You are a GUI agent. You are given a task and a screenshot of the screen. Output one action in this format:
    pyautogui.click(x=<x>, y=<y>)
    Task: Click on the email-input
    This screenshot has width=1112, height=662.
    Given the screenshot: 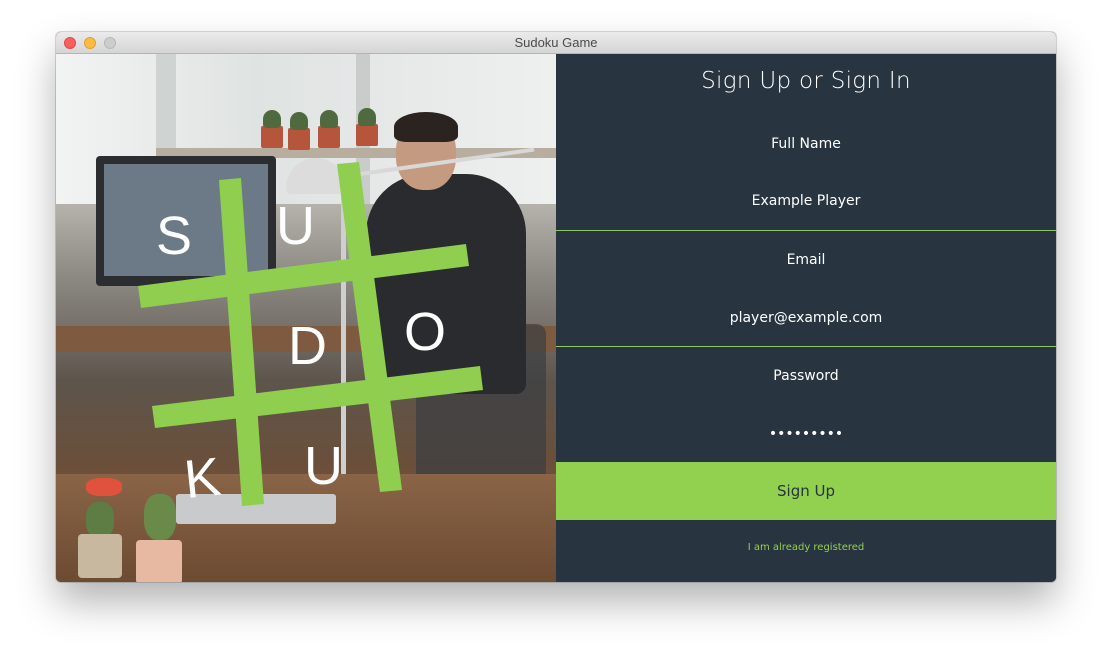 What is the action you would take?
    pyautogui.click(x=806, y=318)
    